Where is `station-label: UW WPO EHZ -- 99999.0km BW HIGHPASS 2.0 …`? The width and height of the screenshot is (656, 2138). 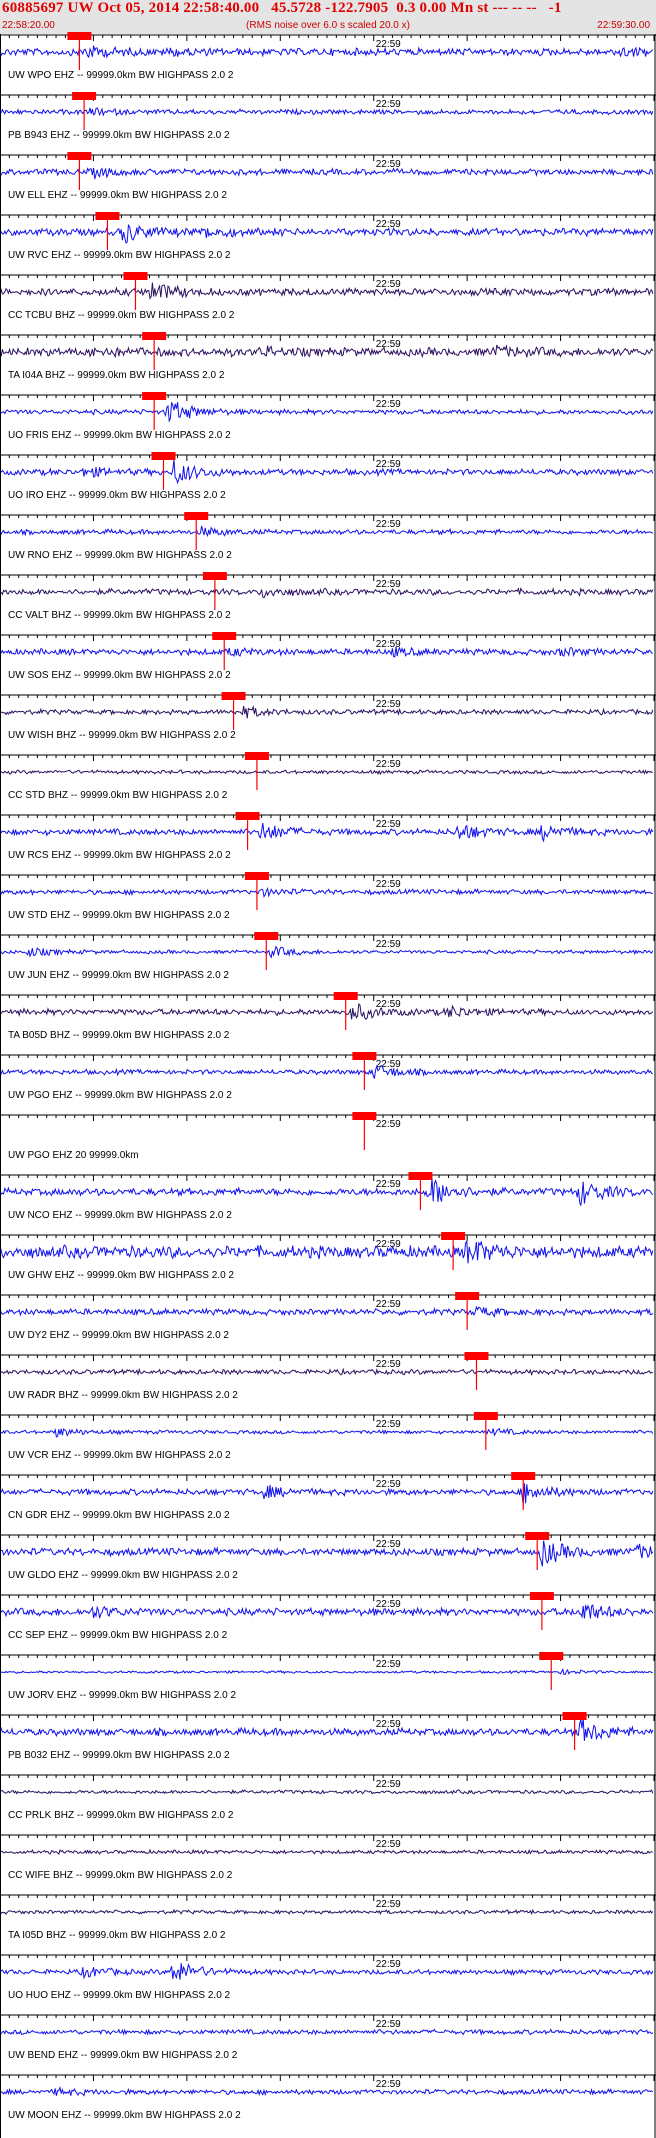 station-label: UW WPO EHZ -- 99999.0km BW HIGHPASS 2.0 … is located at coordinates (121, 75).